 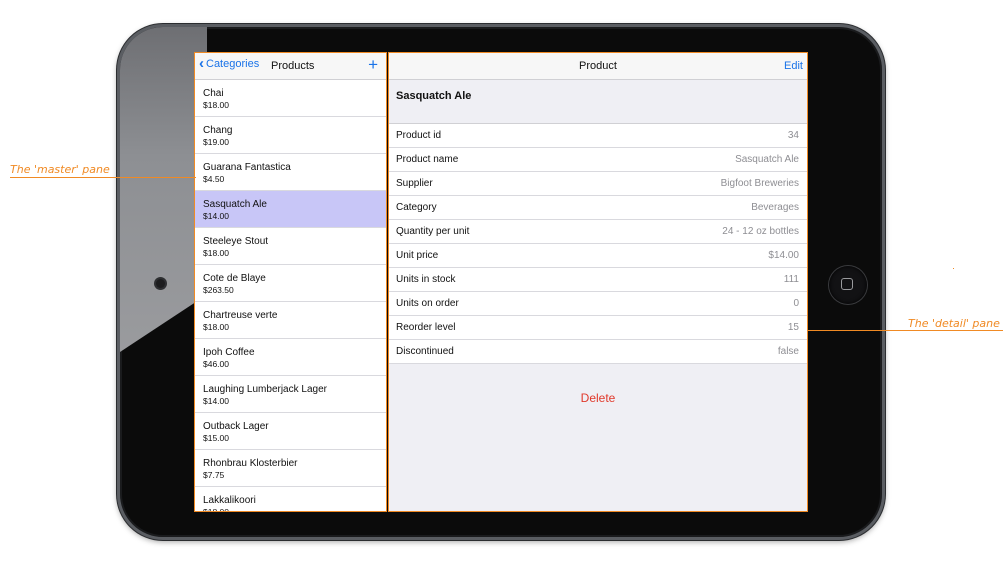 What do you see at coordinates (427, 159) in the screenshot?
I see `field-label: Product name` at bounding box center [427, 159].